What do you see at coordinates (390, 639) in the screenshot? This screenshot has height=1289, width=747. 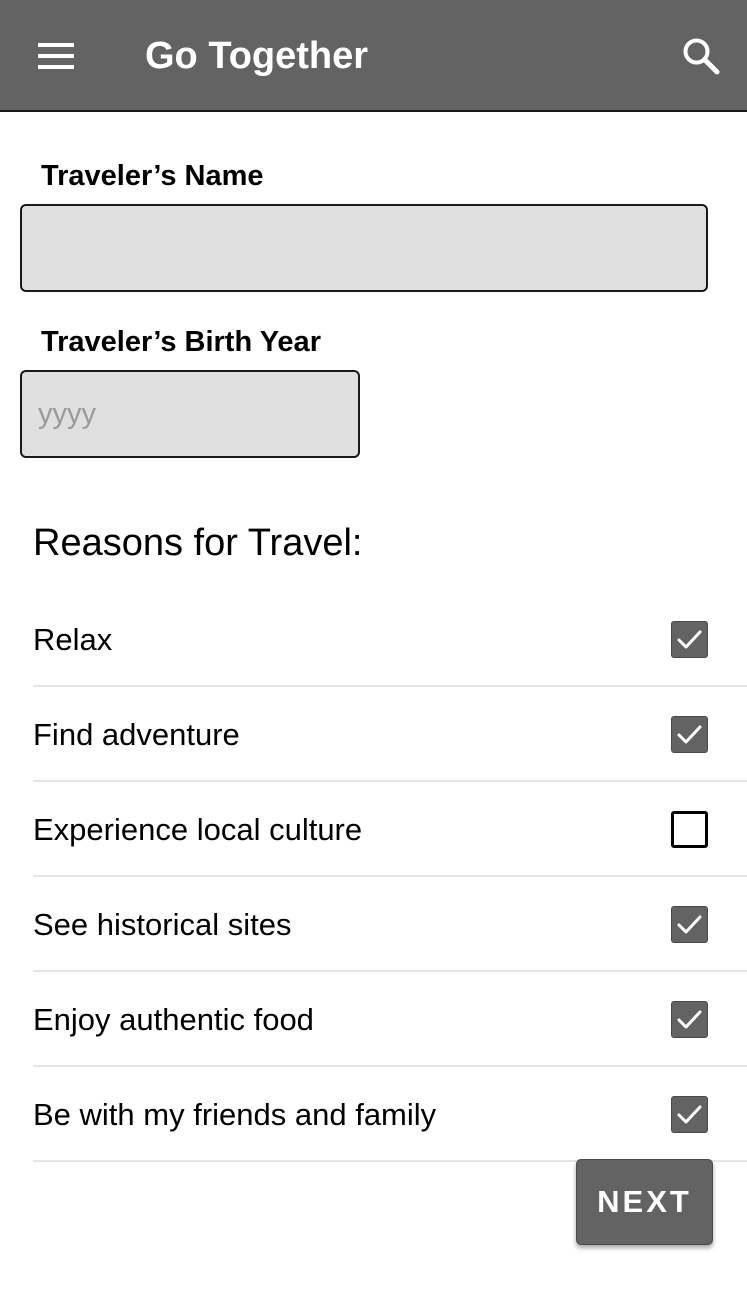 I see `reason-row: Relax` at bounding box center [390, 639].